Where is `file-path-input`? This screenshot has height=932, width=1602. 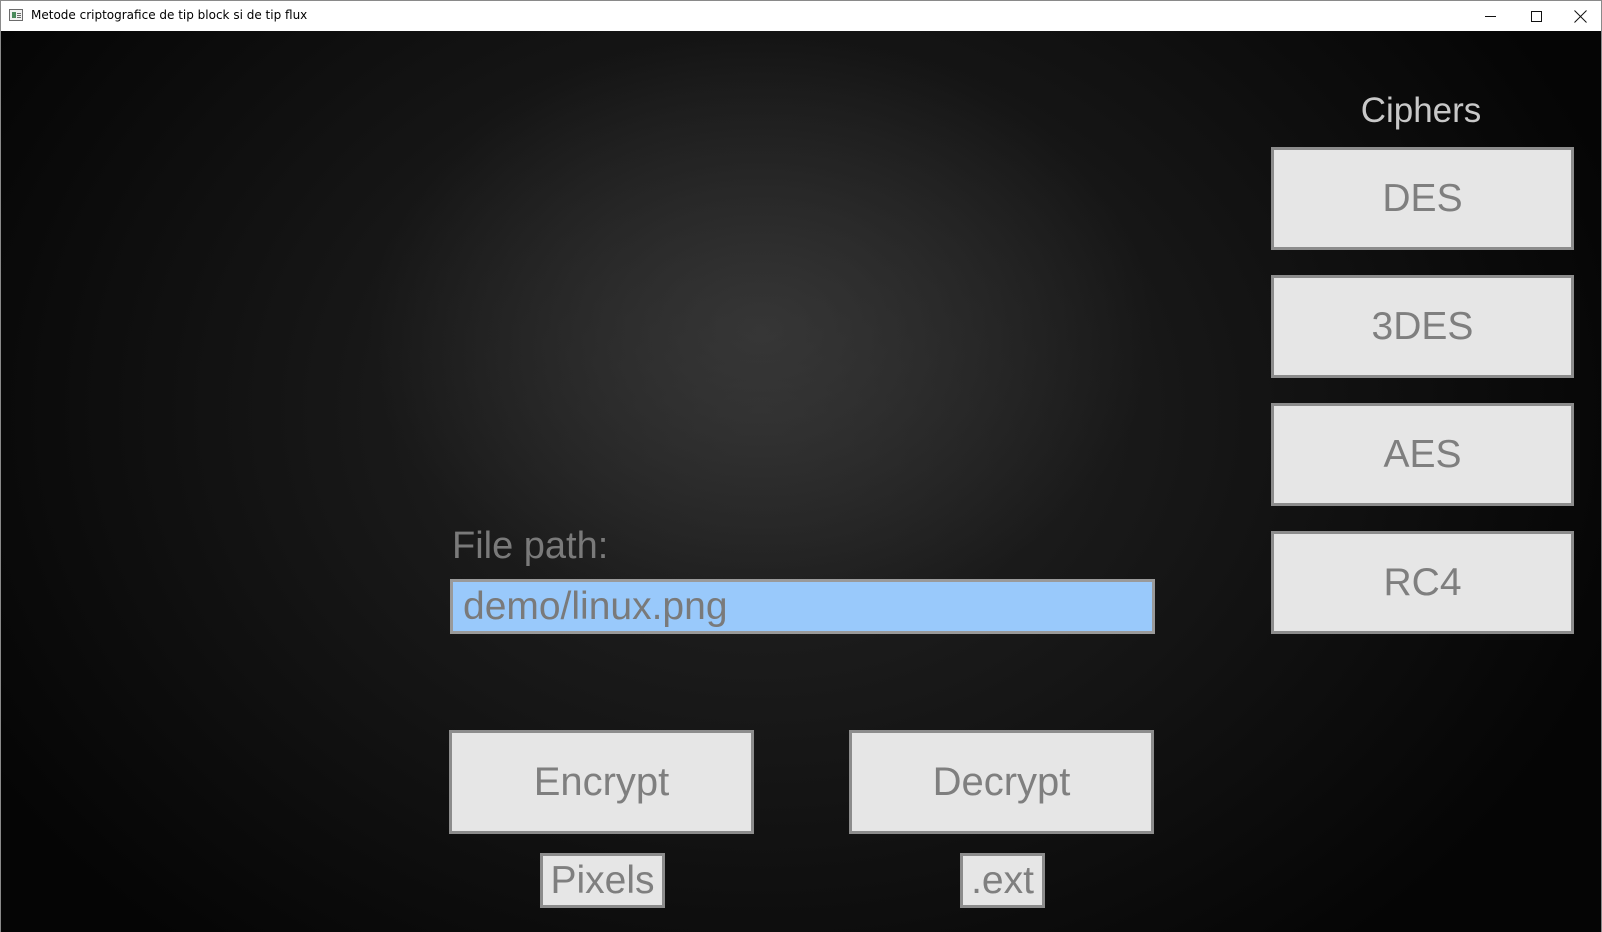 file-path-input is located at coordinates (802, 606).